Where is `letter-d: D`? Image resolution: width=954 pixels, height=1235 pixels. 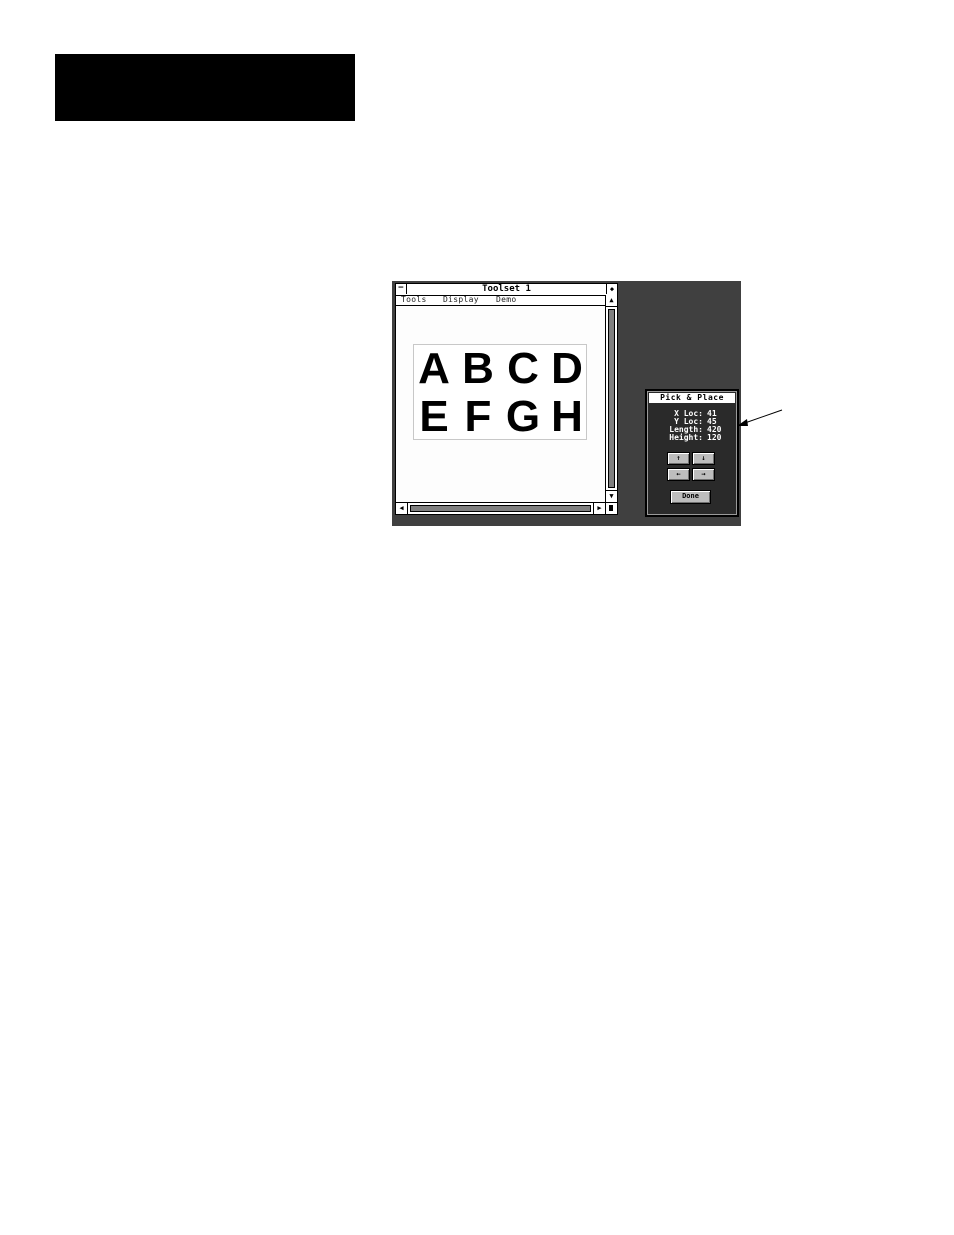 letter-d: D is located at coordinates (567, 368).